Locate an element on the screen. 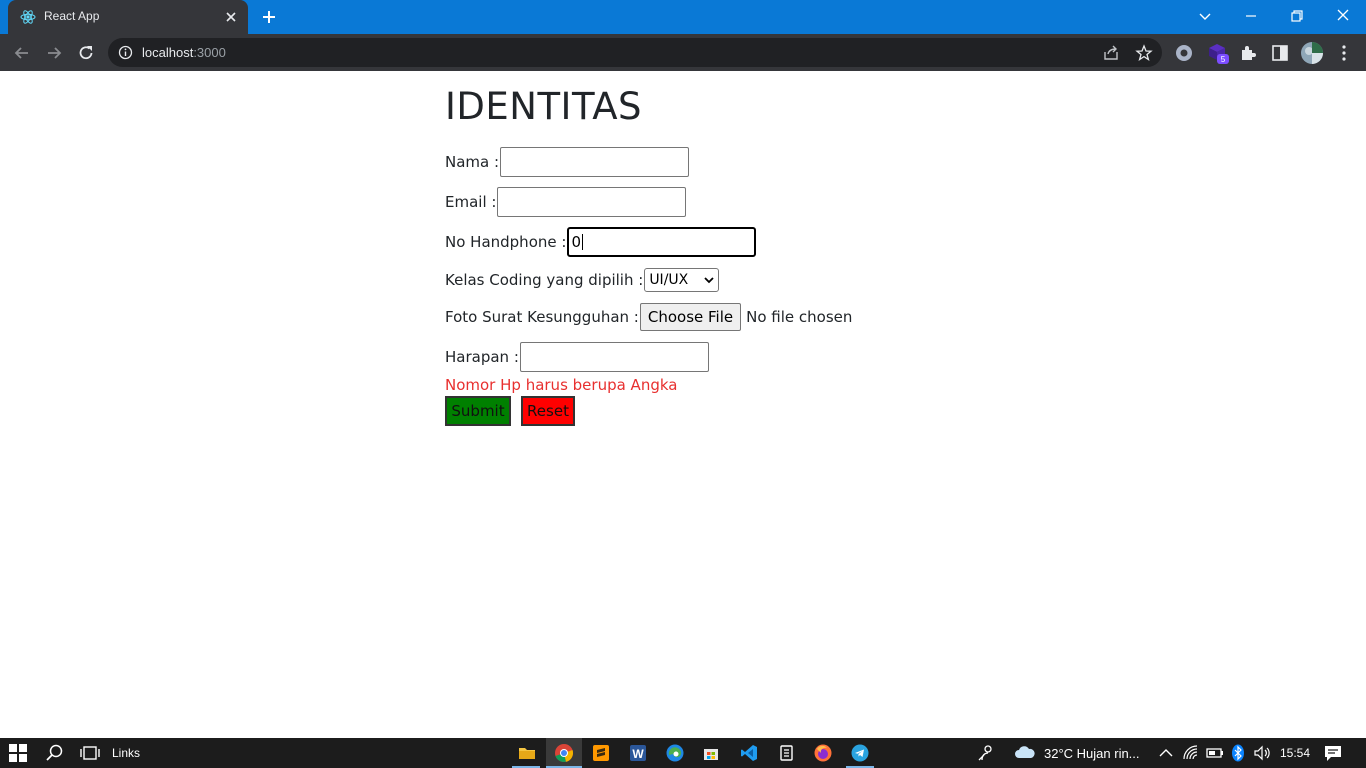  forward-icon is located at coordinates (54, 53).